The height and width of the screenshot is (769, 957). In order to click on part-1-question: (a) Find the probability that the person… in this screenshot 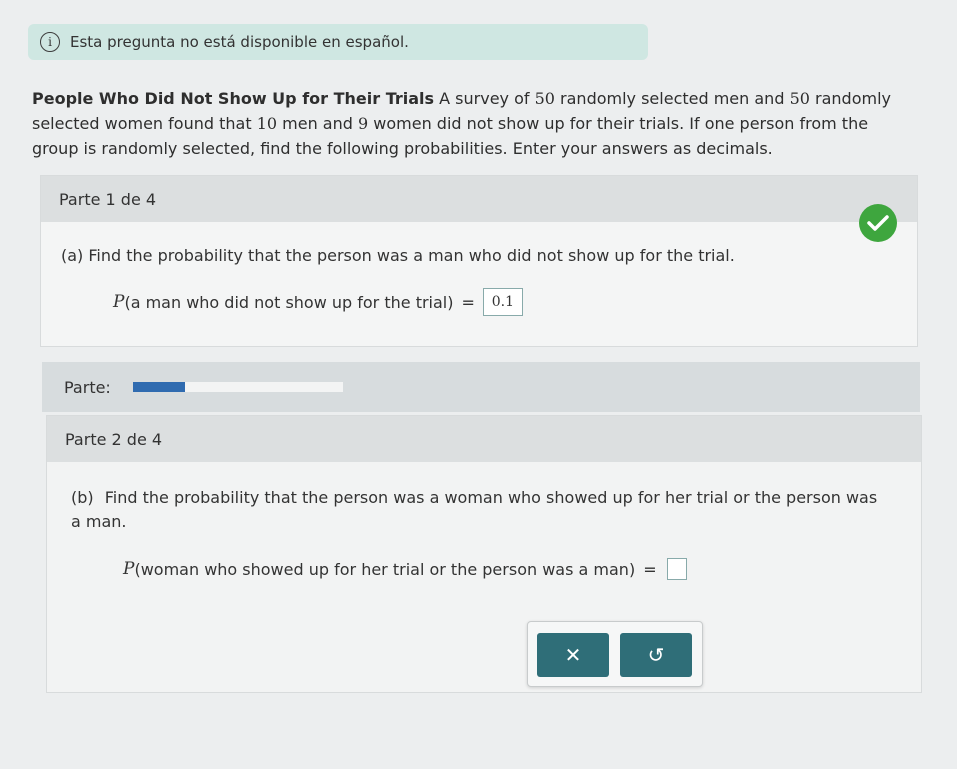, I will do `click(398, 255)`.